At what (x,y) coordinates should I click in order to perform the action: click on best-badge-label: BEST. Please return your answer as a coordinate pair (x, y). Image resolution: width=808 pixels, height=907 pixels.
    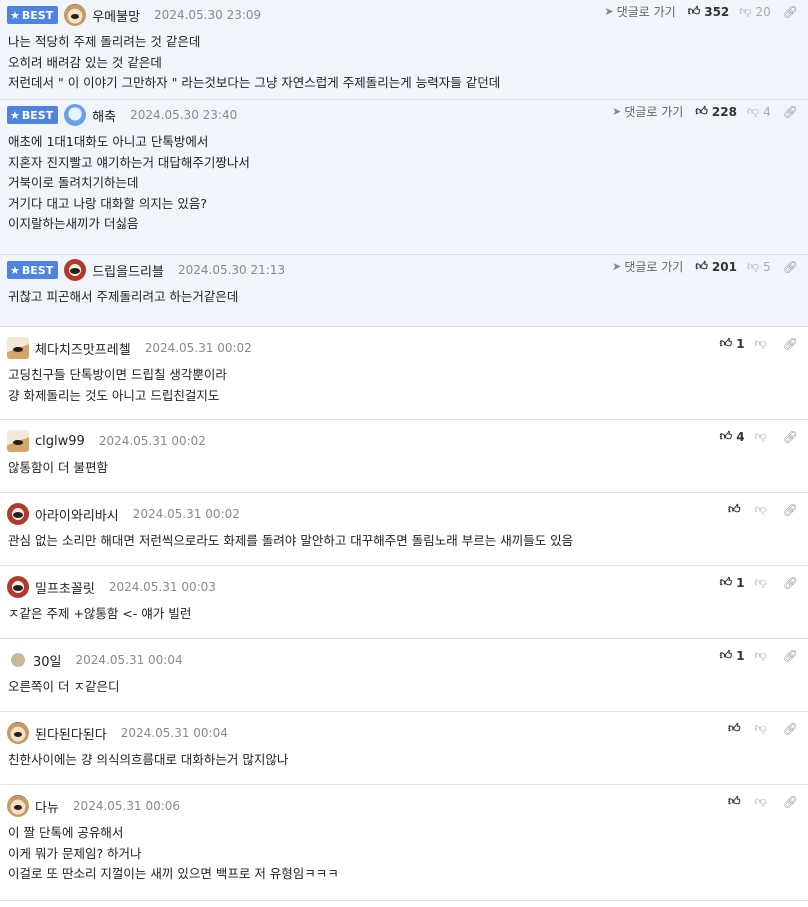
    Looking at the image, I should click on (37, 270).